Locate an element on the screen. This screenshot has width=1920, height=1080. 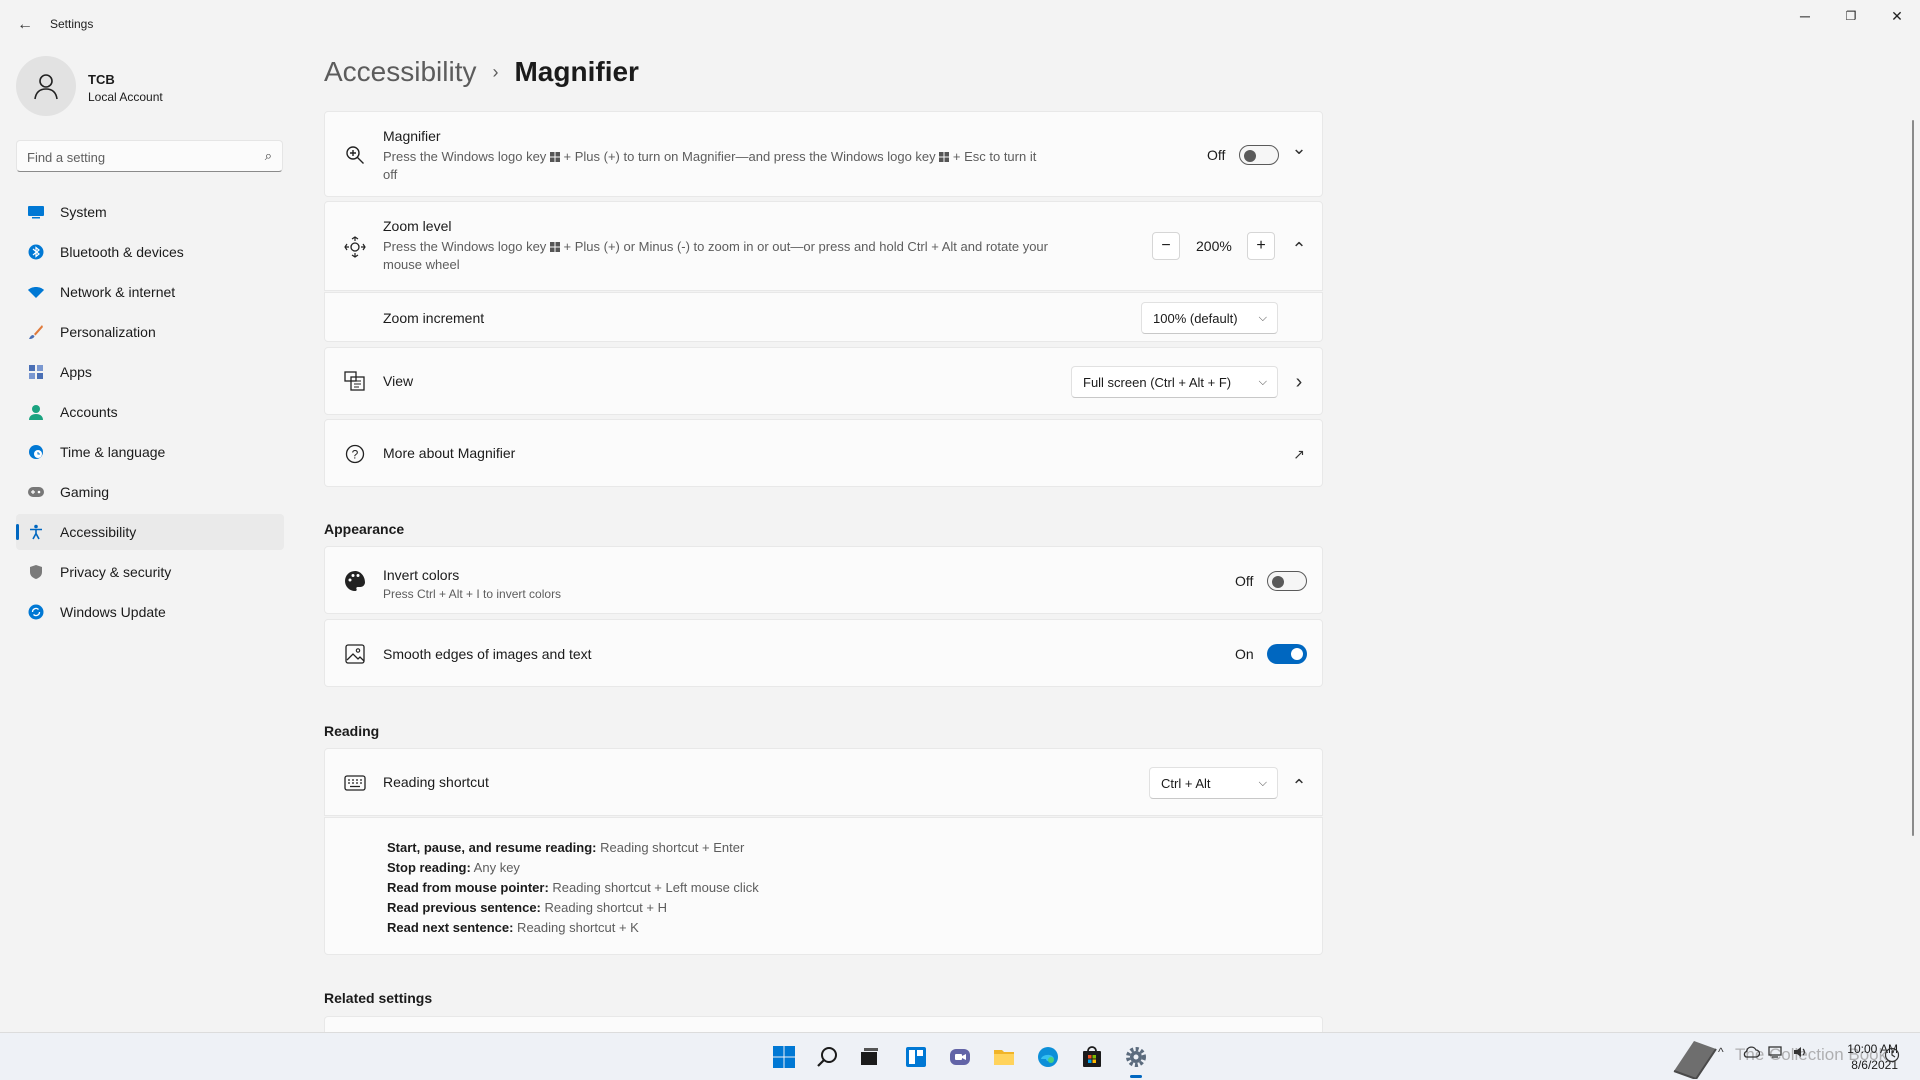
search-box: ⌕ is located at coordinates (149, 156).